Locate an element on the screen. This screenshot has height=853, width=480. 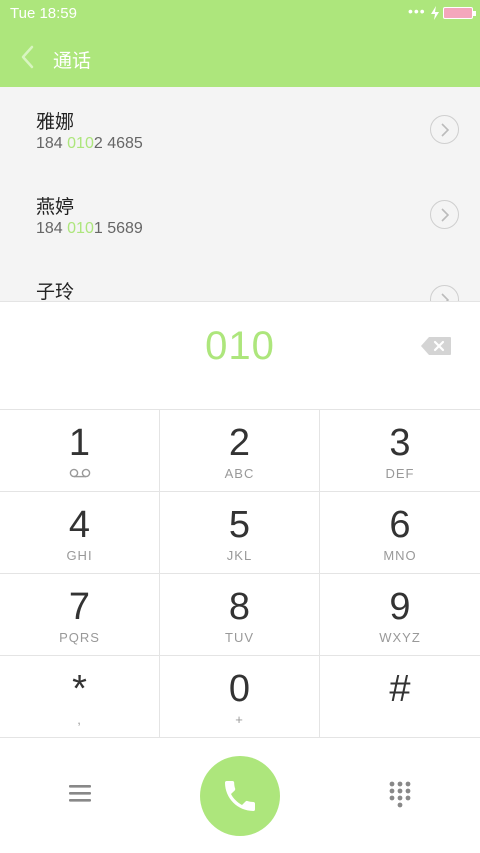
contact-item: 燕婷 184 0101 5689 is located at coordinates (240, 214).